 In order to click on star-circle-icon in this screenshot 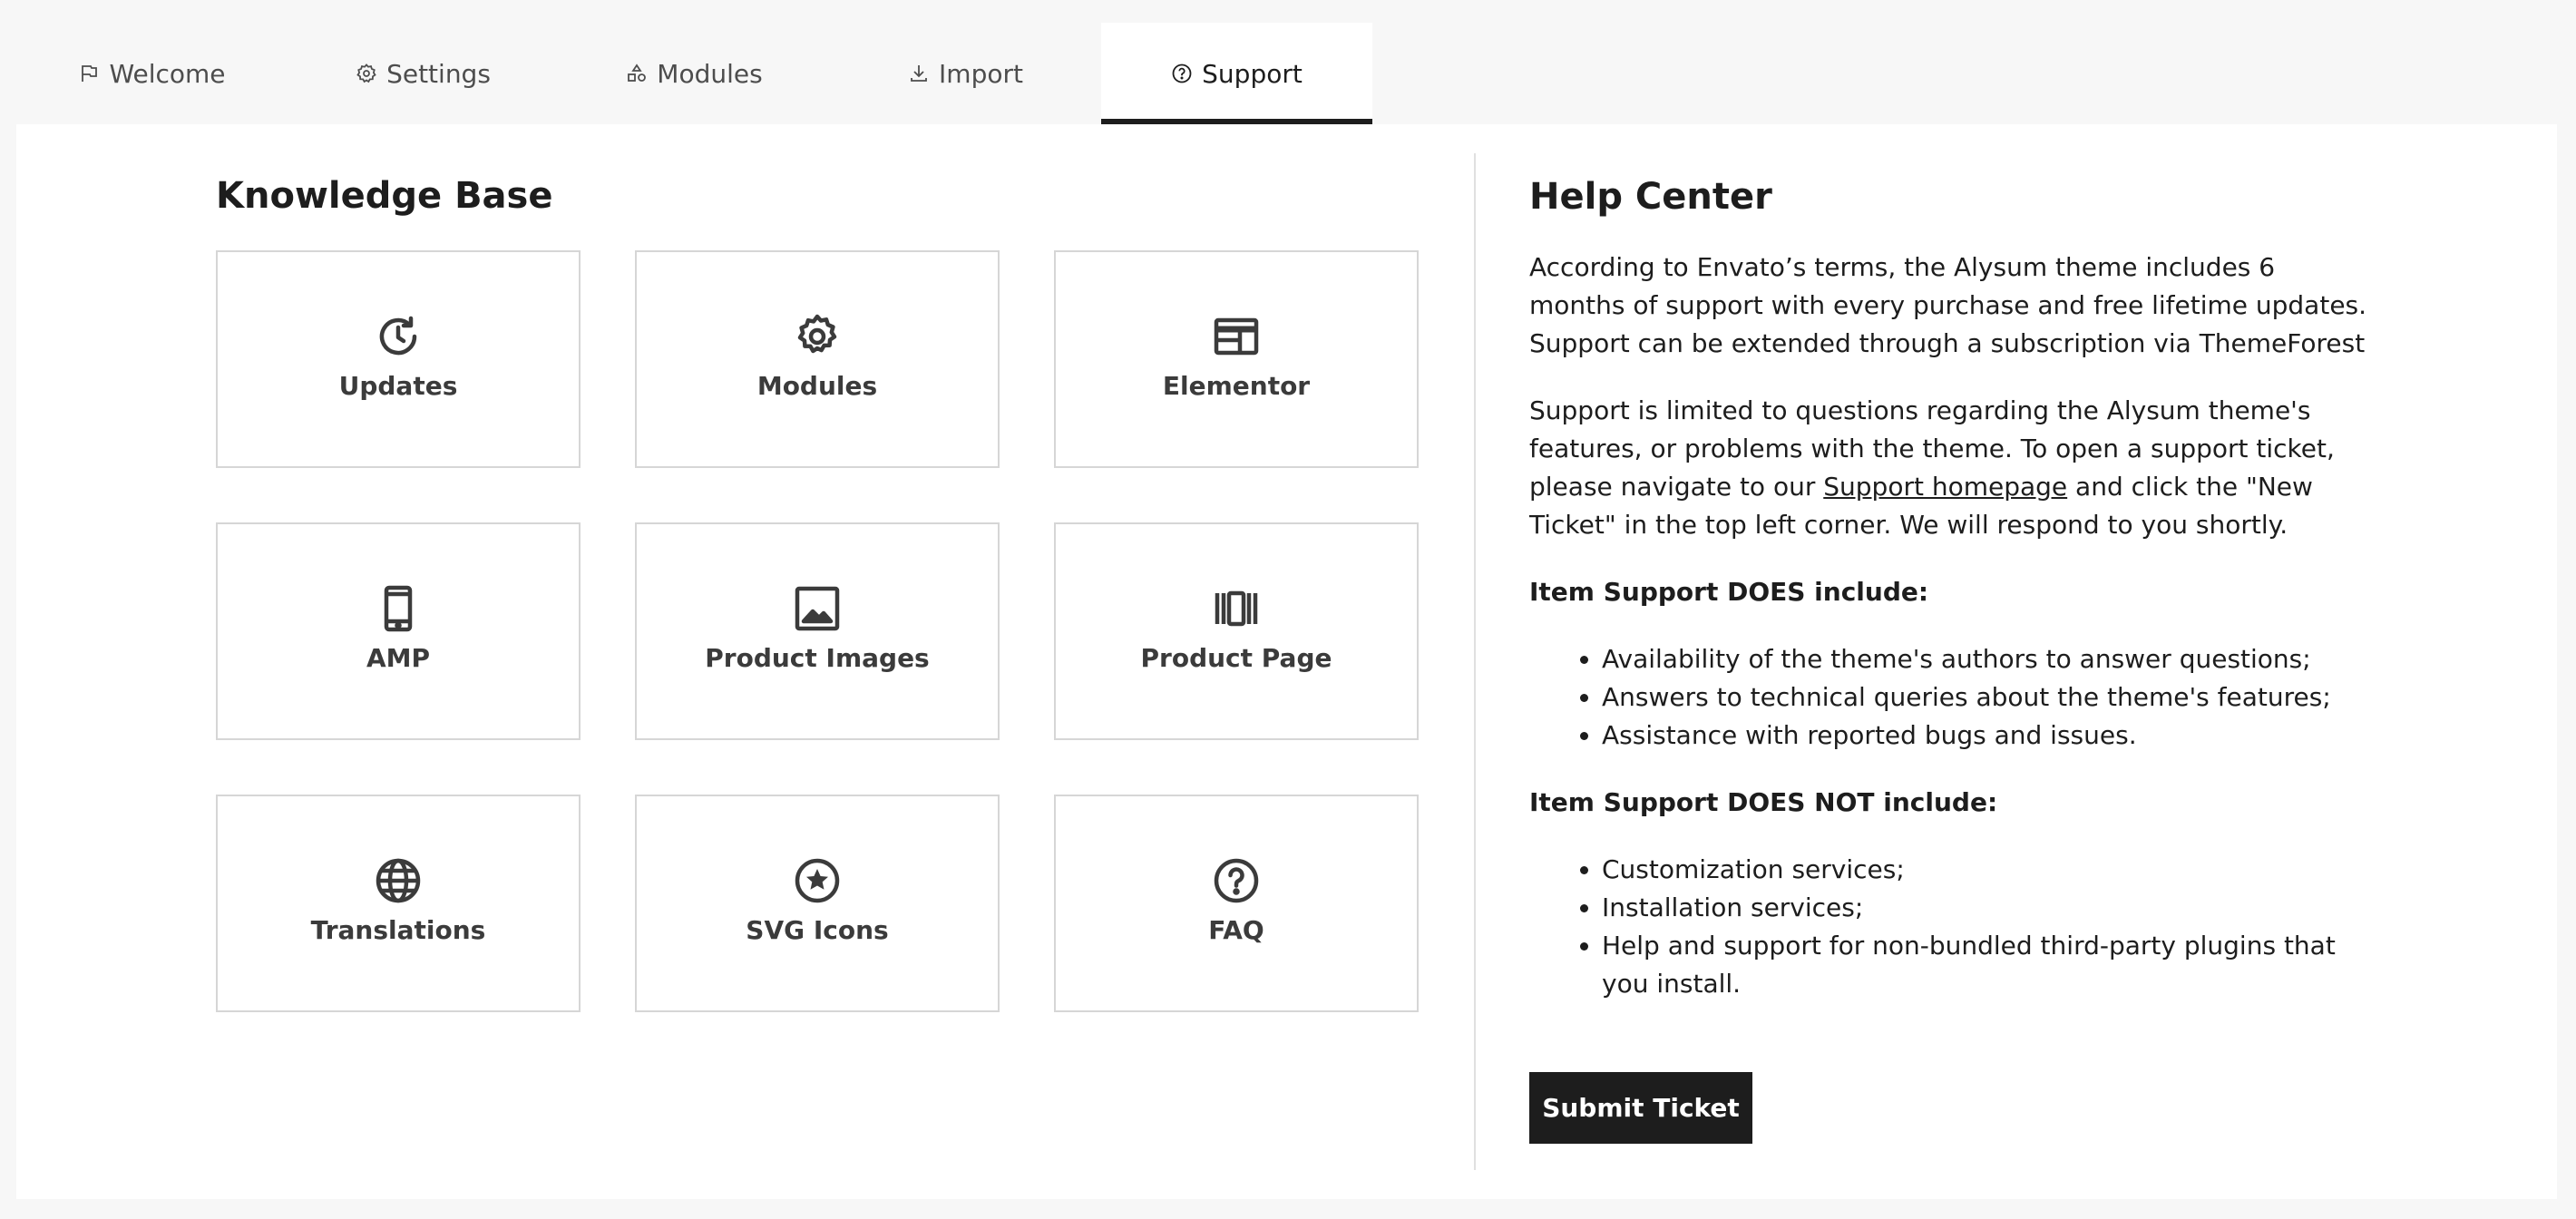, I will do `click(817, 880)`.